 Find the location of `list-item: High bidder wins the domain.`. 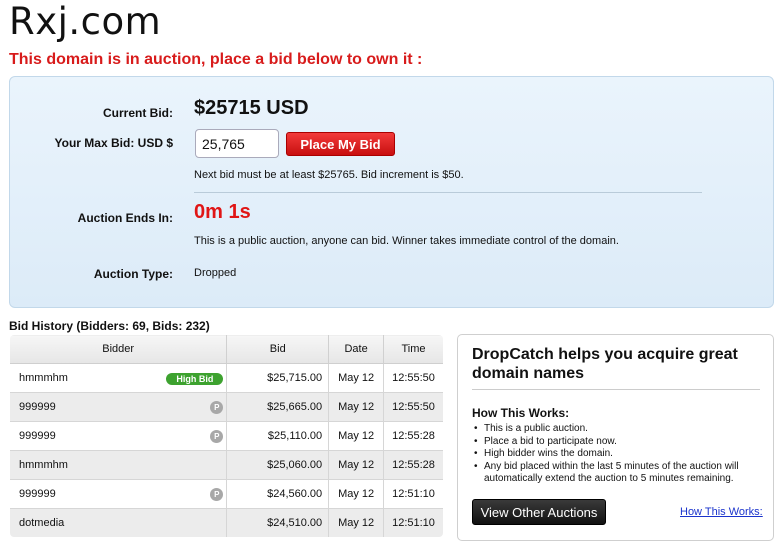

list-item: High bidder wins the domain. is located at coordinates (619, 454).